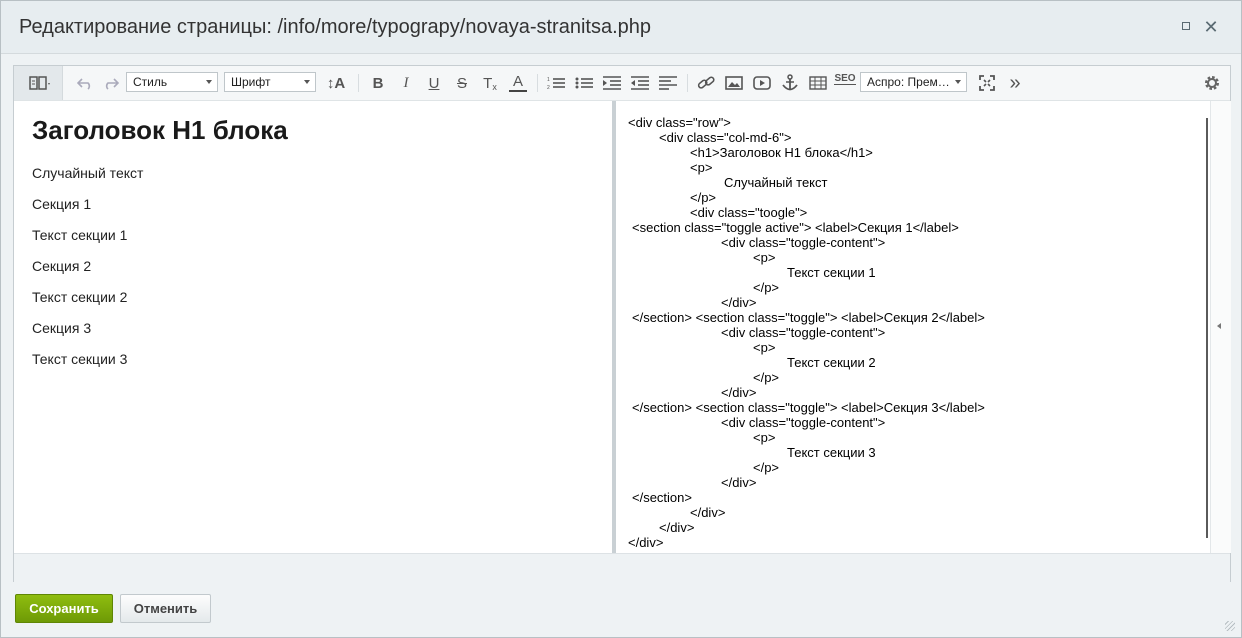  I want to click on indent-icon, so click(612, 83).